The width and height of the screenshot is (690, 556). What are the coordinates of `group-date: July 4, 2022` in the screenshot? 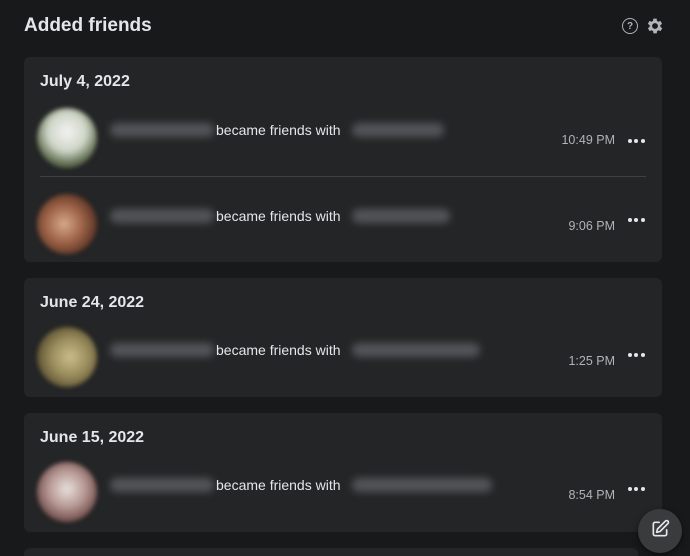 It's located at (85, 81).